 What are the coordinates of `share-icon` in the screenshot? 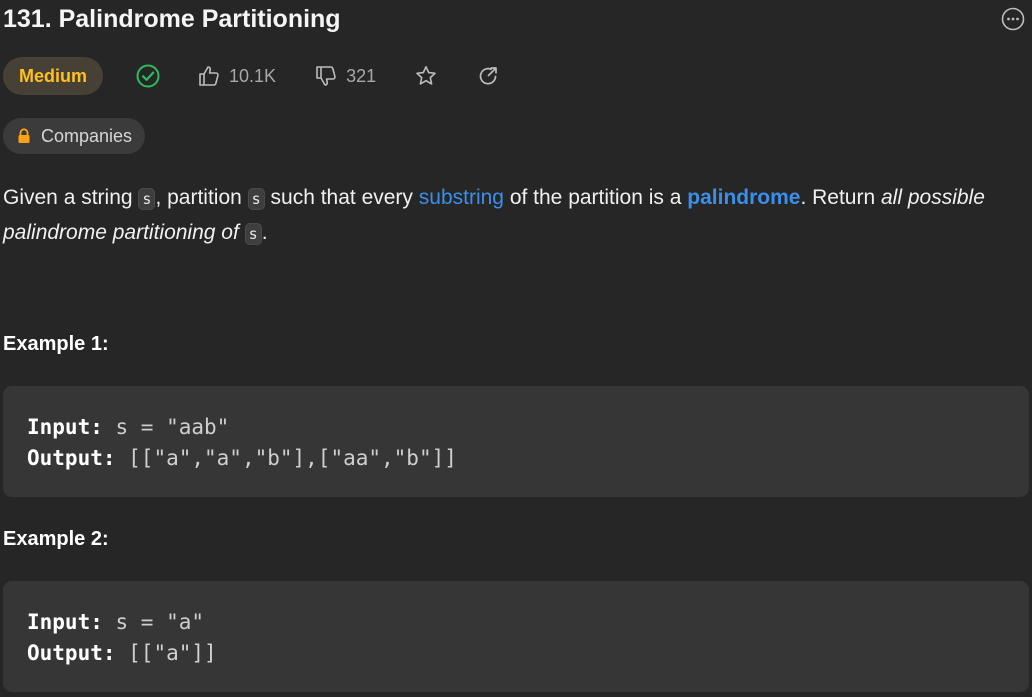 It's located at (488, 76).